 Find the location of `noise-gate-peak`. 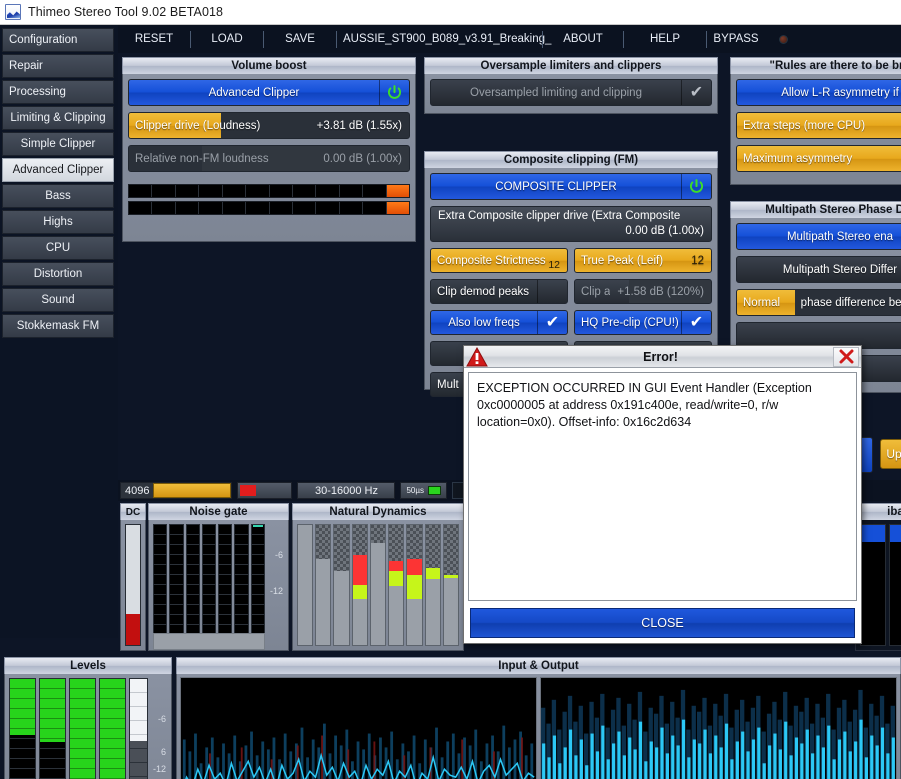

noise-gate-peak is located at coordinates (257, 526).